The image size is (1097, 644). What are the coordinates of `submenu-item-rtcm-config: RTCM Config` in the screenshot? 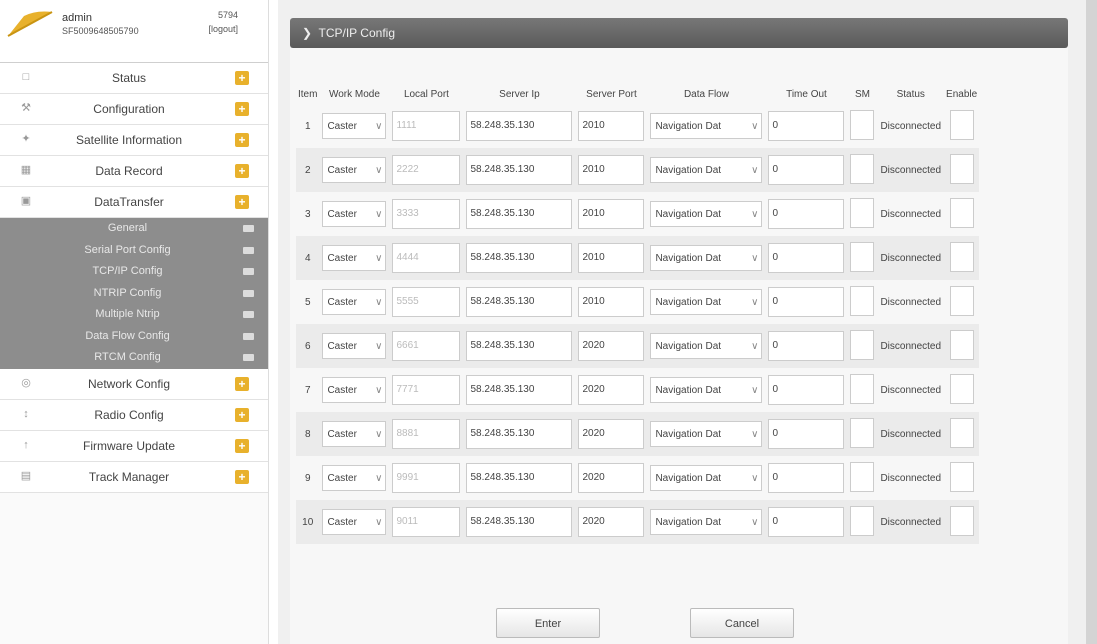 It's located at (134, 358).